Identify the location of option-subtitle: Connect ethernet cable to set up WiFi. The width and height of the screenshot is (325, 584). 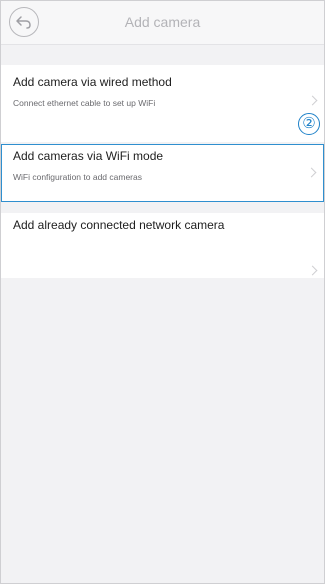
(84, 103).